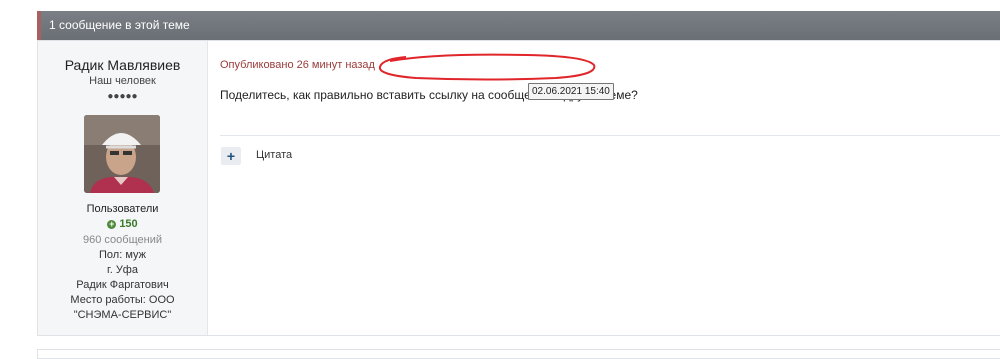 This screenshot has height=359, width=1000. What do you see at coordinates (122, 255) in the screenshot?
I see `author-gender: Пол: муж` at bounding box center [122, 255].